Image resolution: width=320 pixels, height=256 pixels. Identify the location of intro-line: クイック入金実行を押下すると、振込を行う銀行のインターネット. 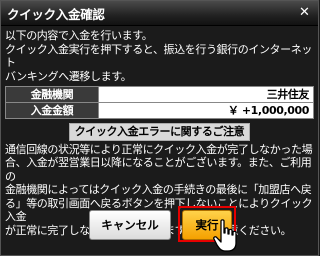
(158, 56).